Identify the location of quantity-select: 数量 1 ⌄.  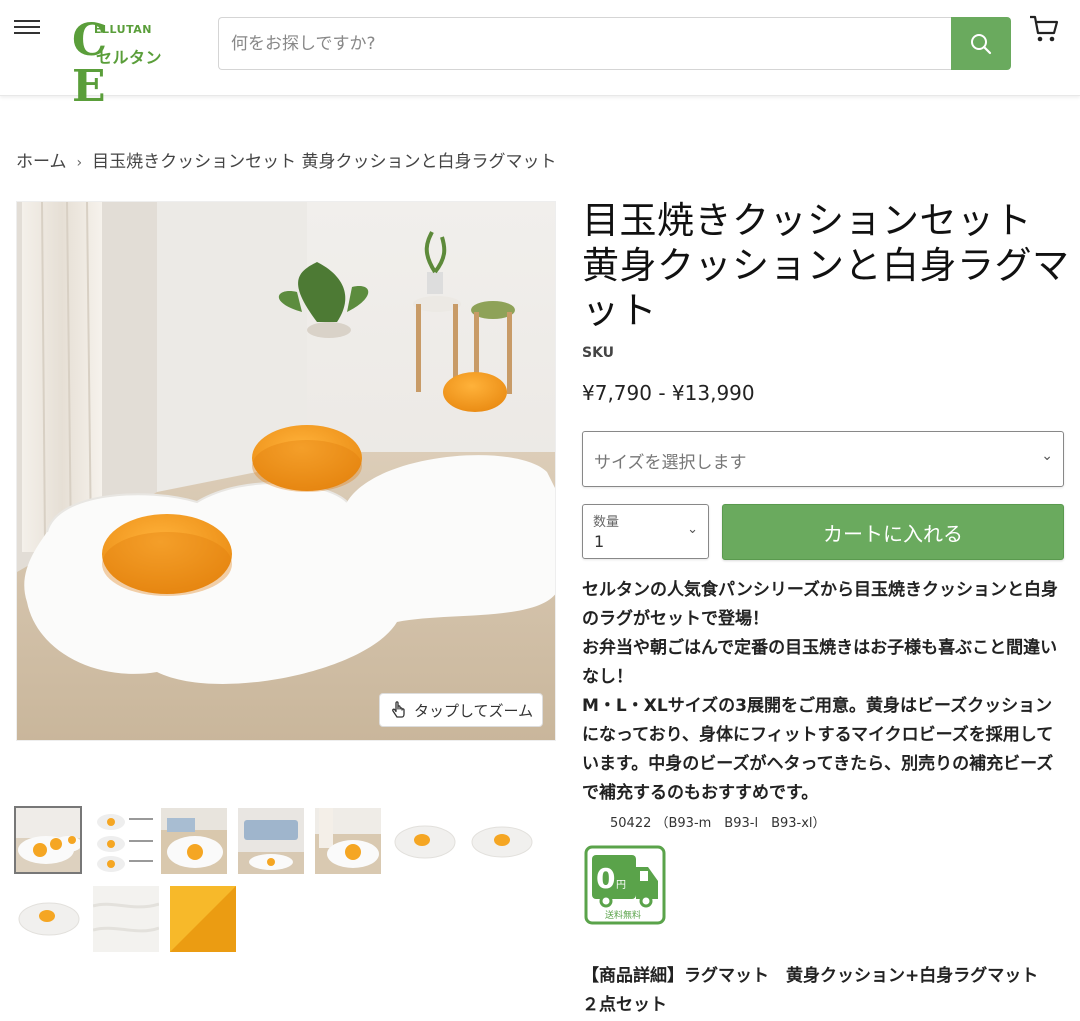
(645, 531).